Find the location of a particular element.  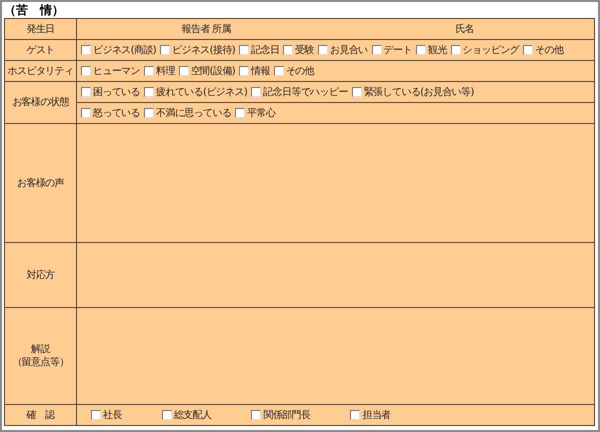

row-label: 対応方 is located at coordinates (40, 275).